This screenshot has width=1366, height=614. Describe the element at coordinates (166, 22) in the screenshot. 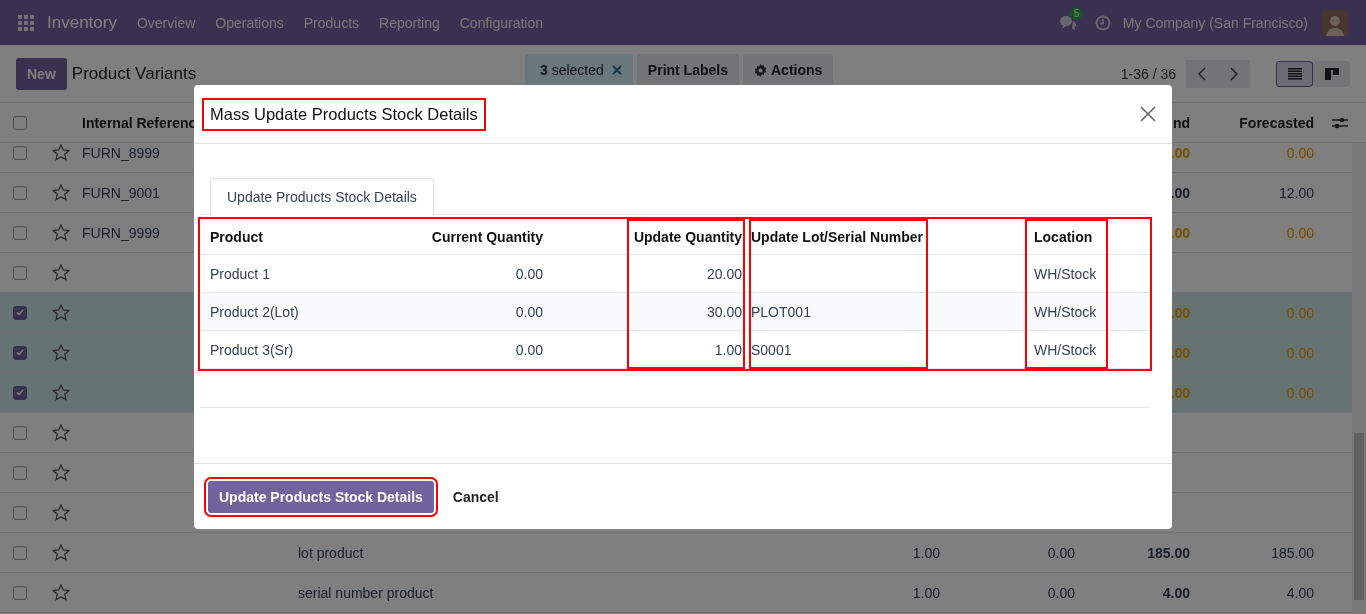

I see `menu-item: Overview` at that location.